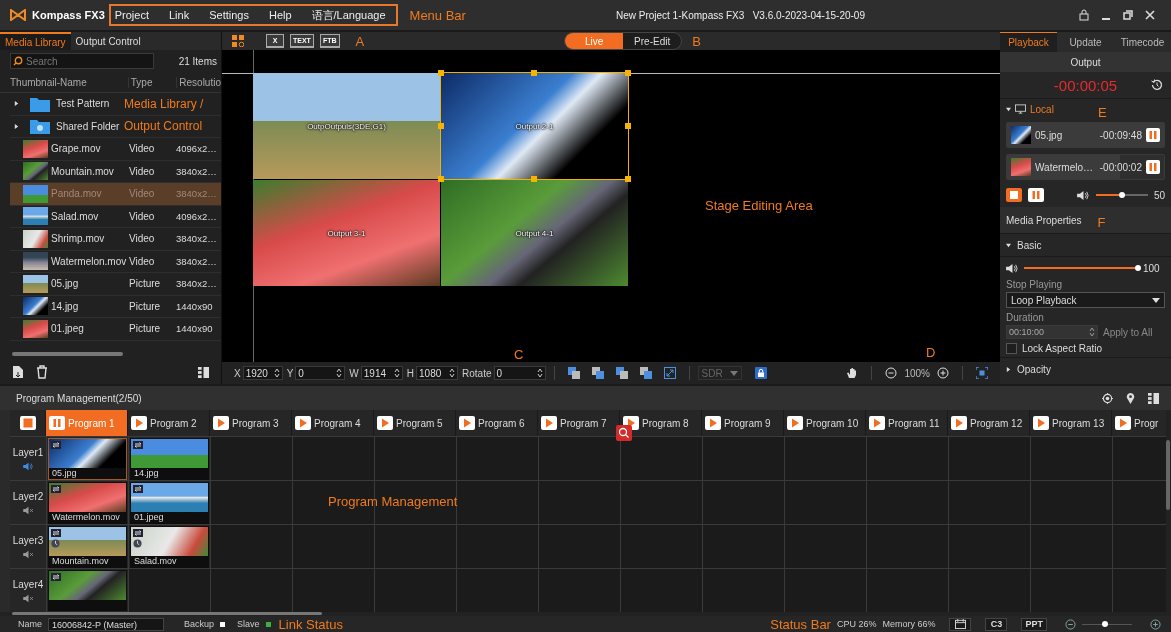  Describe the element at coordinates (652, 41) in the screenshot. I see `mode-tab: Pre-Edit` at that location.